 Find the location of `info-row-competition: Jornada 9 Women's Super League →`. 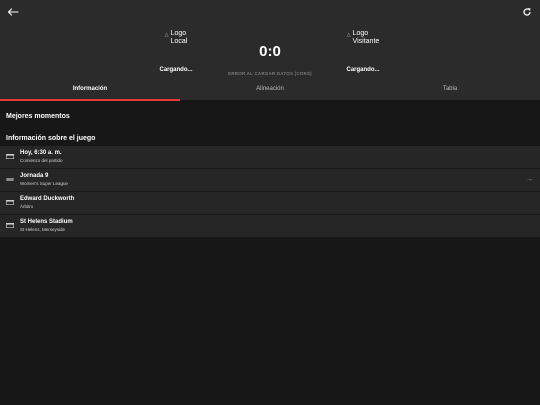

info-row-competition: Jornada 9 Women's Super League → is located at coordinates (270, 180).